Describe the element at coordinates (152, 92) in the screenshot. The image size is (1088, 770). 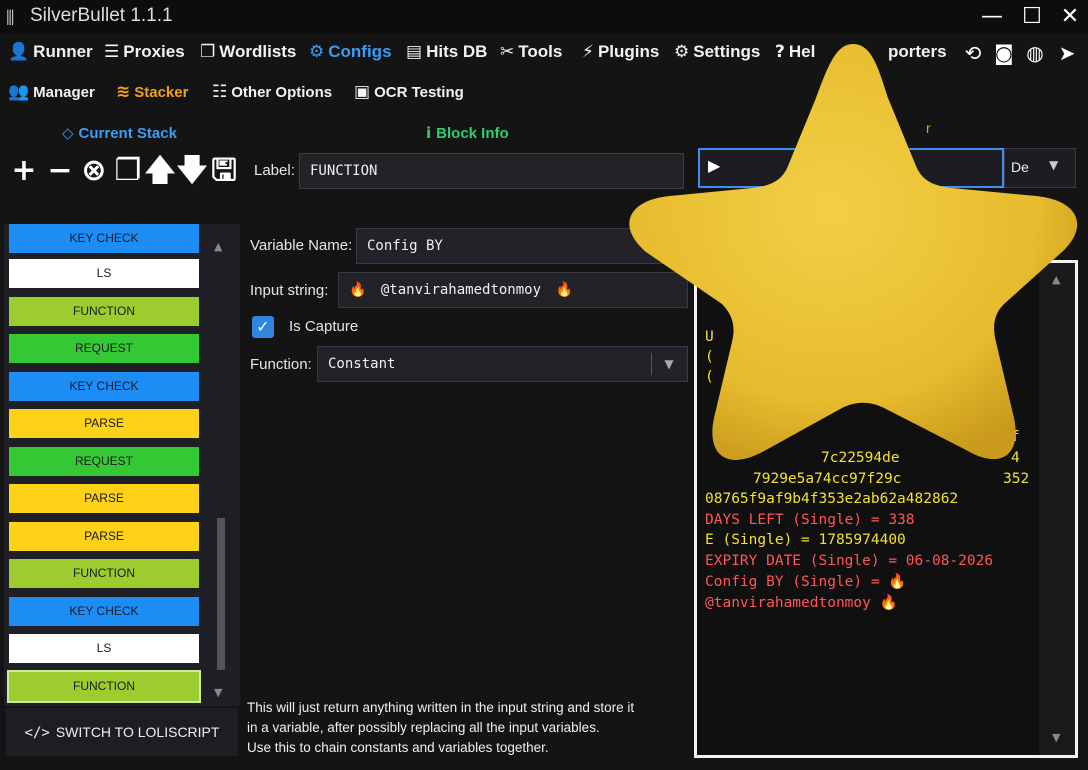
I see `subnav-stacker: ≋ Stacker` at that location.